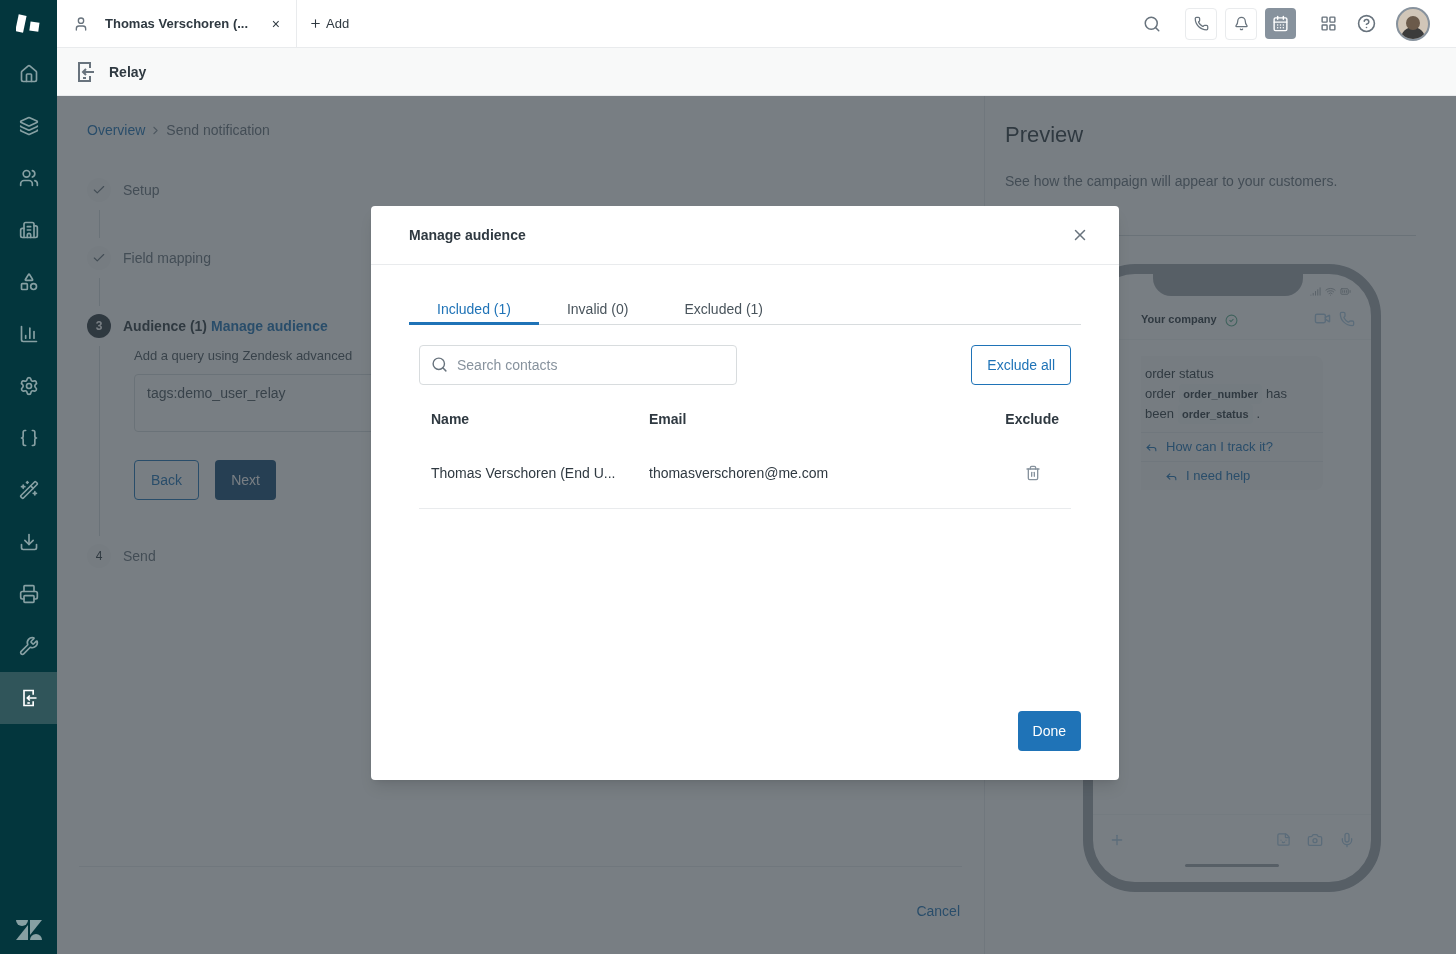 This screenshot has height=954, width=1456. I want to click on add-tab-button: Add, so click(329, 23).